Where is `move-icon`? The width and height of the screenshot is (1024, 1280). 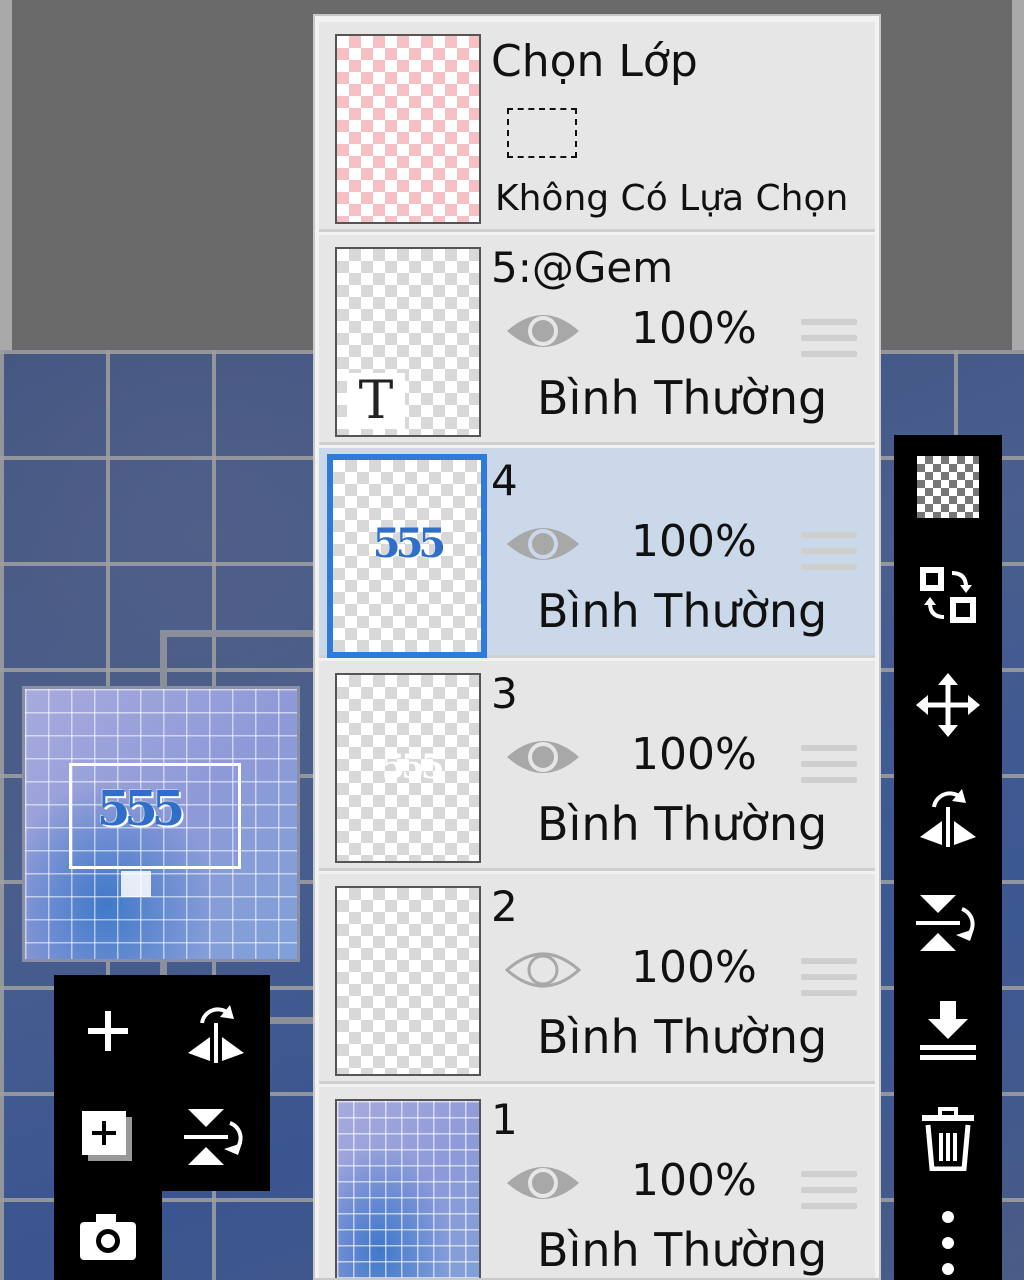
move-icon is located at coordinates (948, 705).